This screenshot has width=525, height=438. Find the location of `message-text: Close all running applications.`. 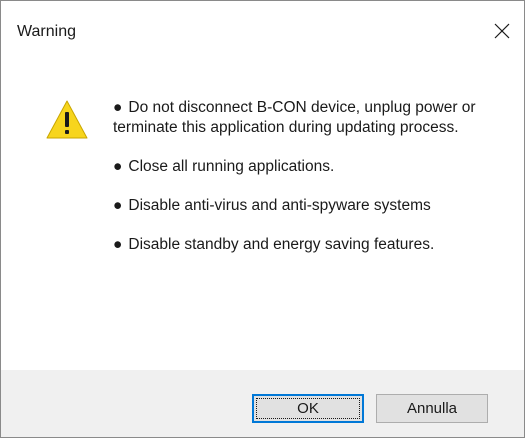

message-text: Close all running applications. is located at coordinates (231, 166).